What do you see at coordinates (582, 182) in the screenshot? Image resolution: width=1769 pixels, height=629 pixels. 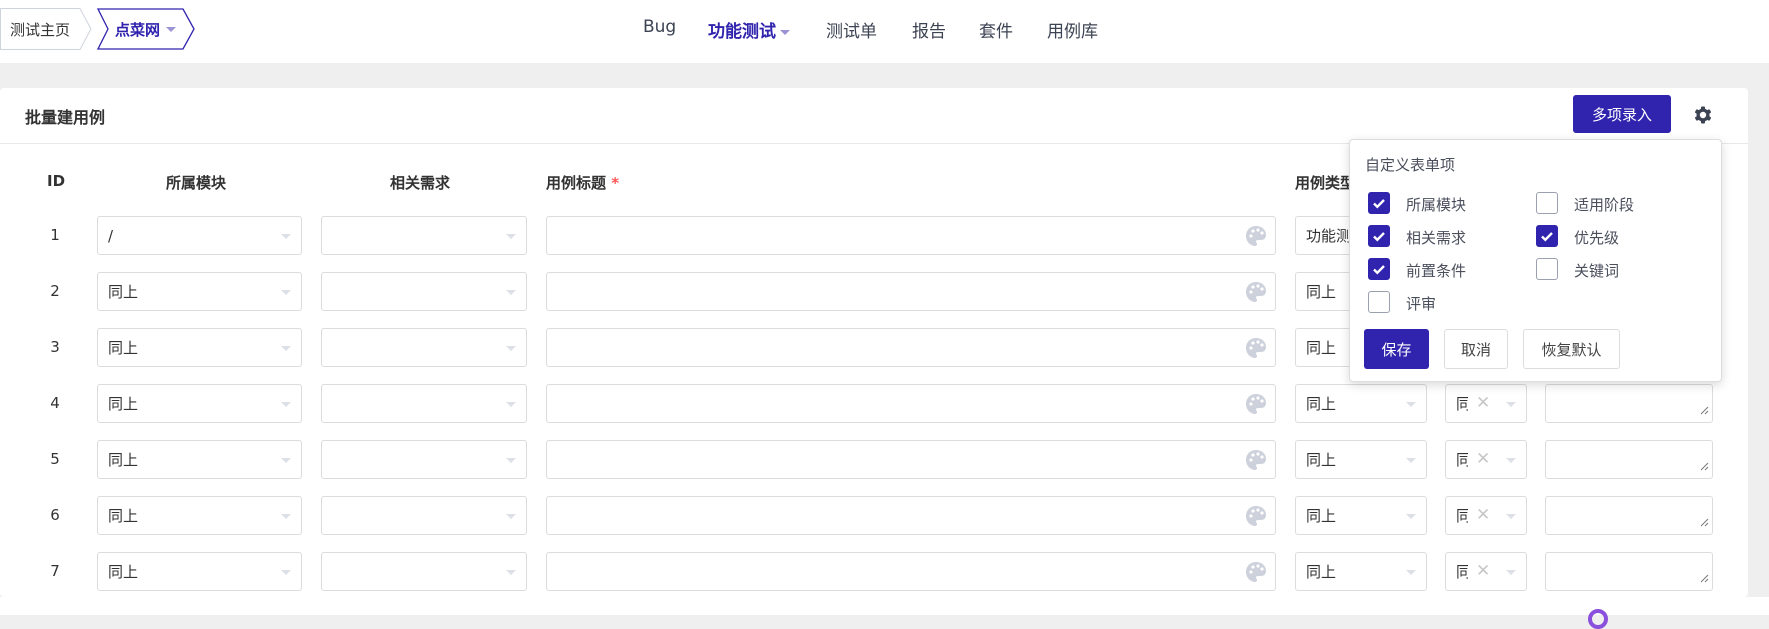 I see `header-title: 用例标题 *` at bounding box center [582, 182].